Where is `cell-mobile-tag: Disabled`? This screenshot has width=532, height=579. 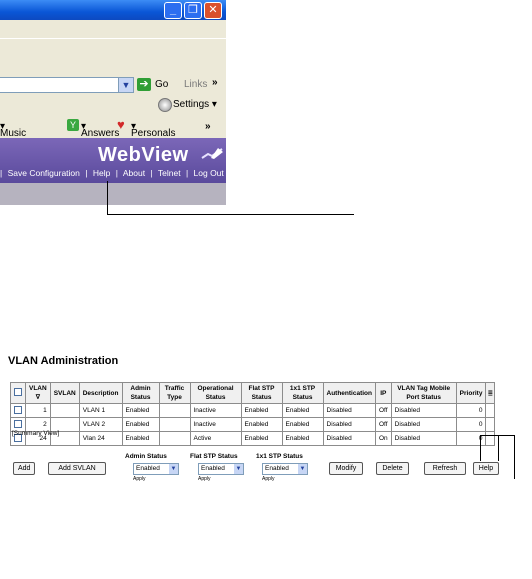
cell-mobile-tag: Disabled is located at coordinates (423, 438).